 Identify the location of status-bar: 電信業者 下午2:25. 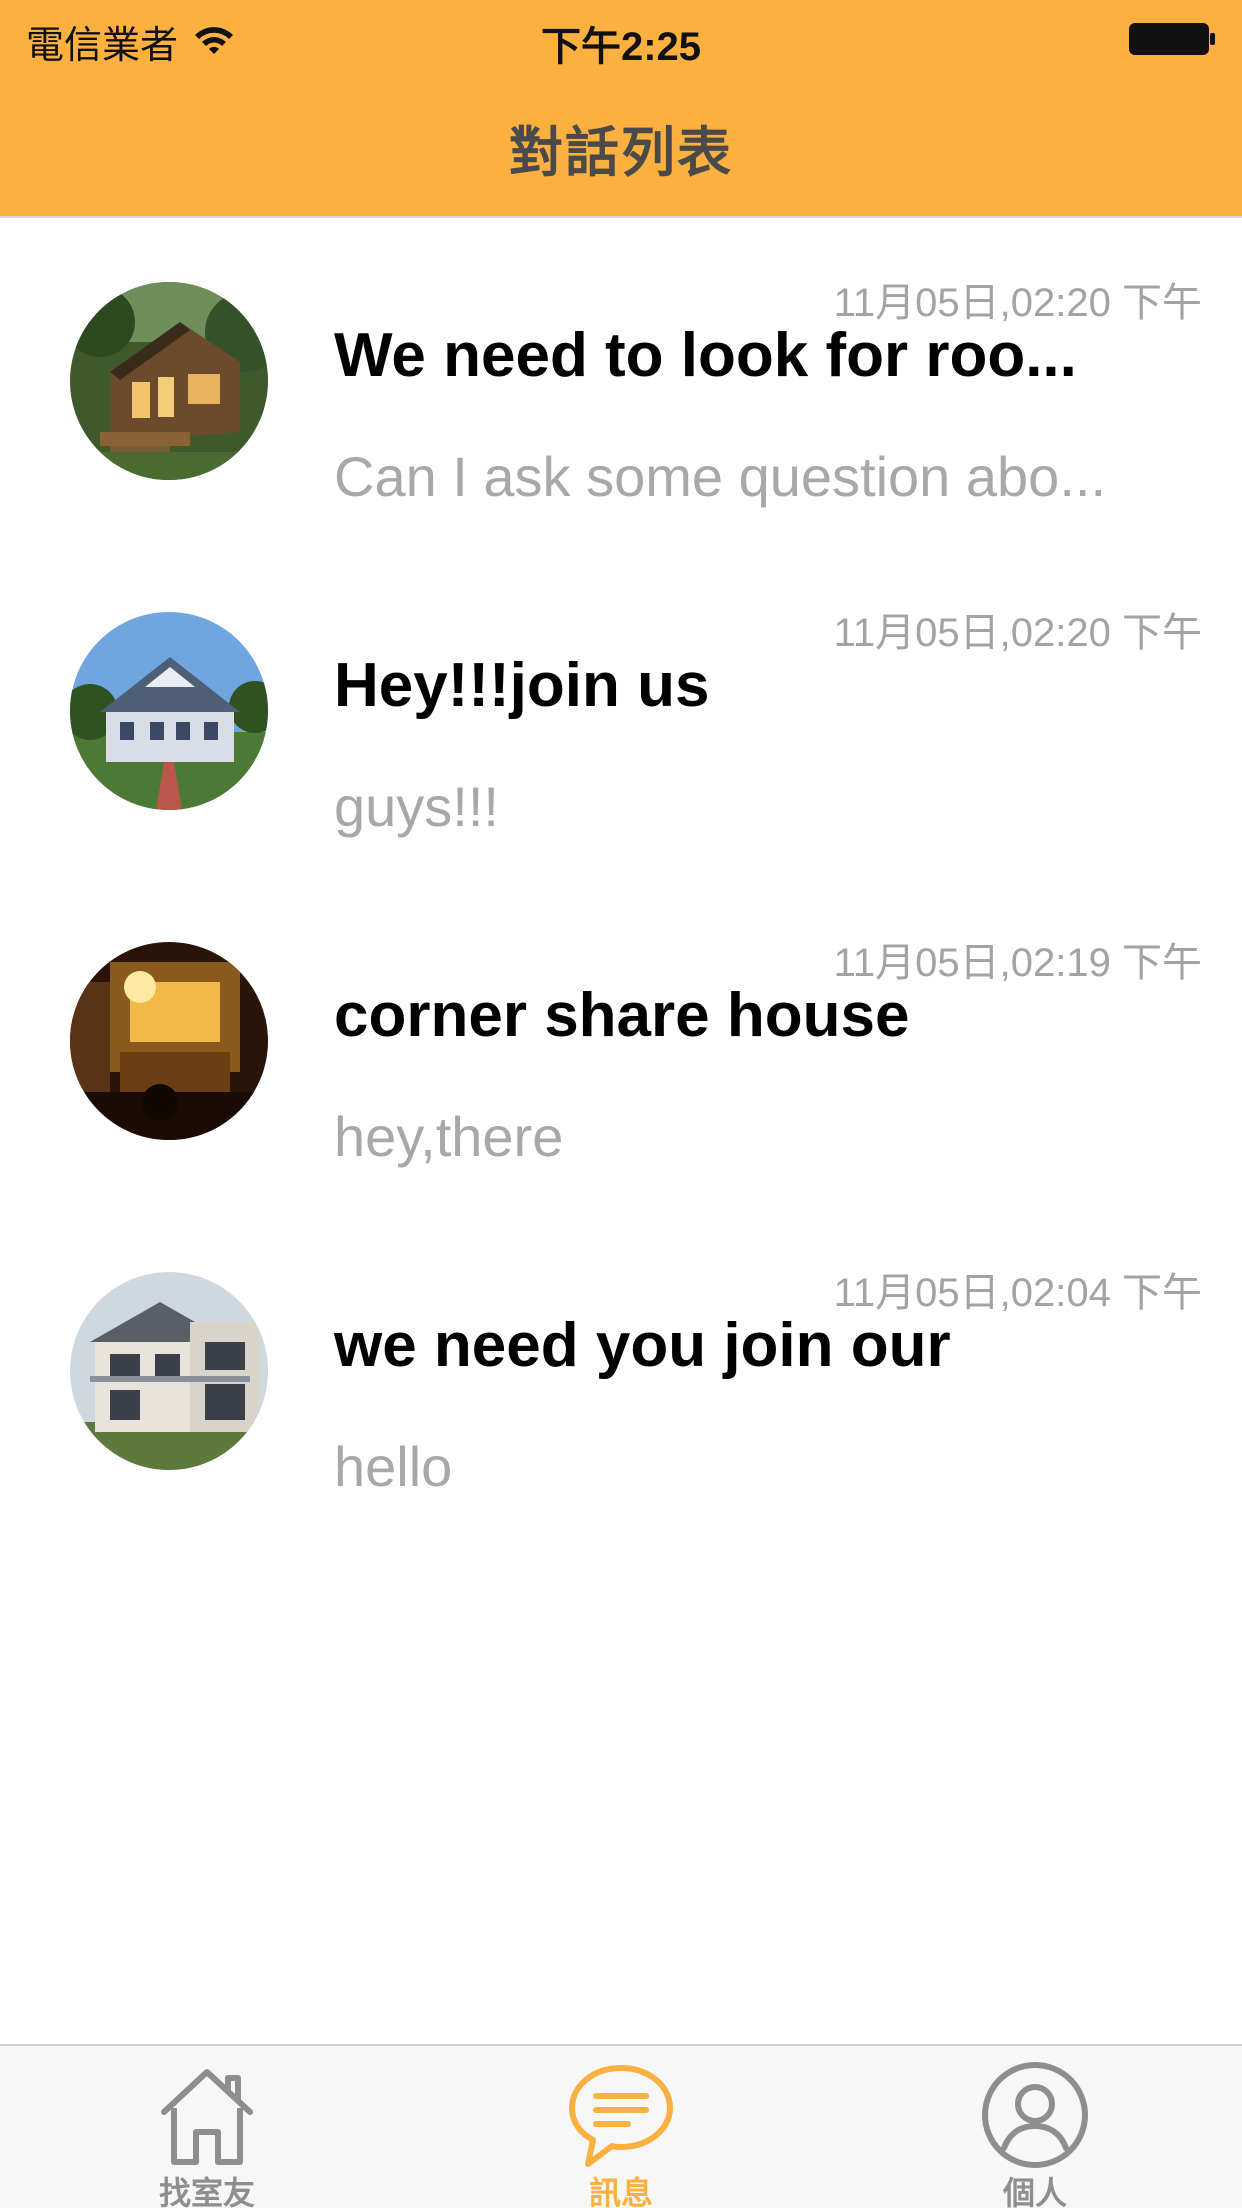
(621, 39).